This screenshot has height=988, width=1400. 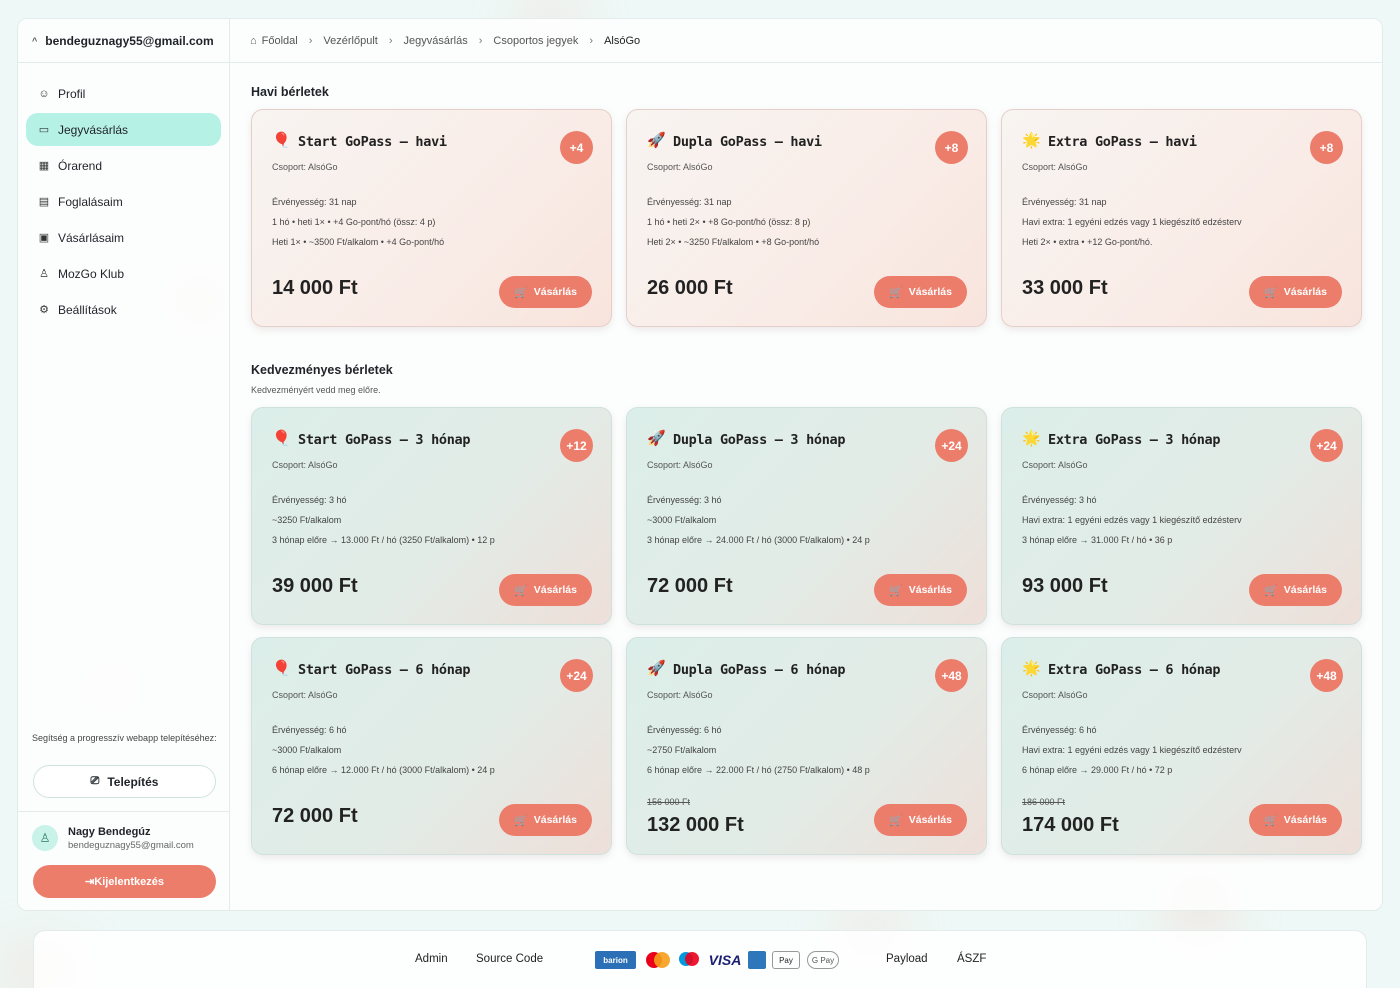 What do you see at coordinates (90, 201) in the screenshot?
I see `sidebar-item-label: Foglalásaim` at bounding box center [90, 201].